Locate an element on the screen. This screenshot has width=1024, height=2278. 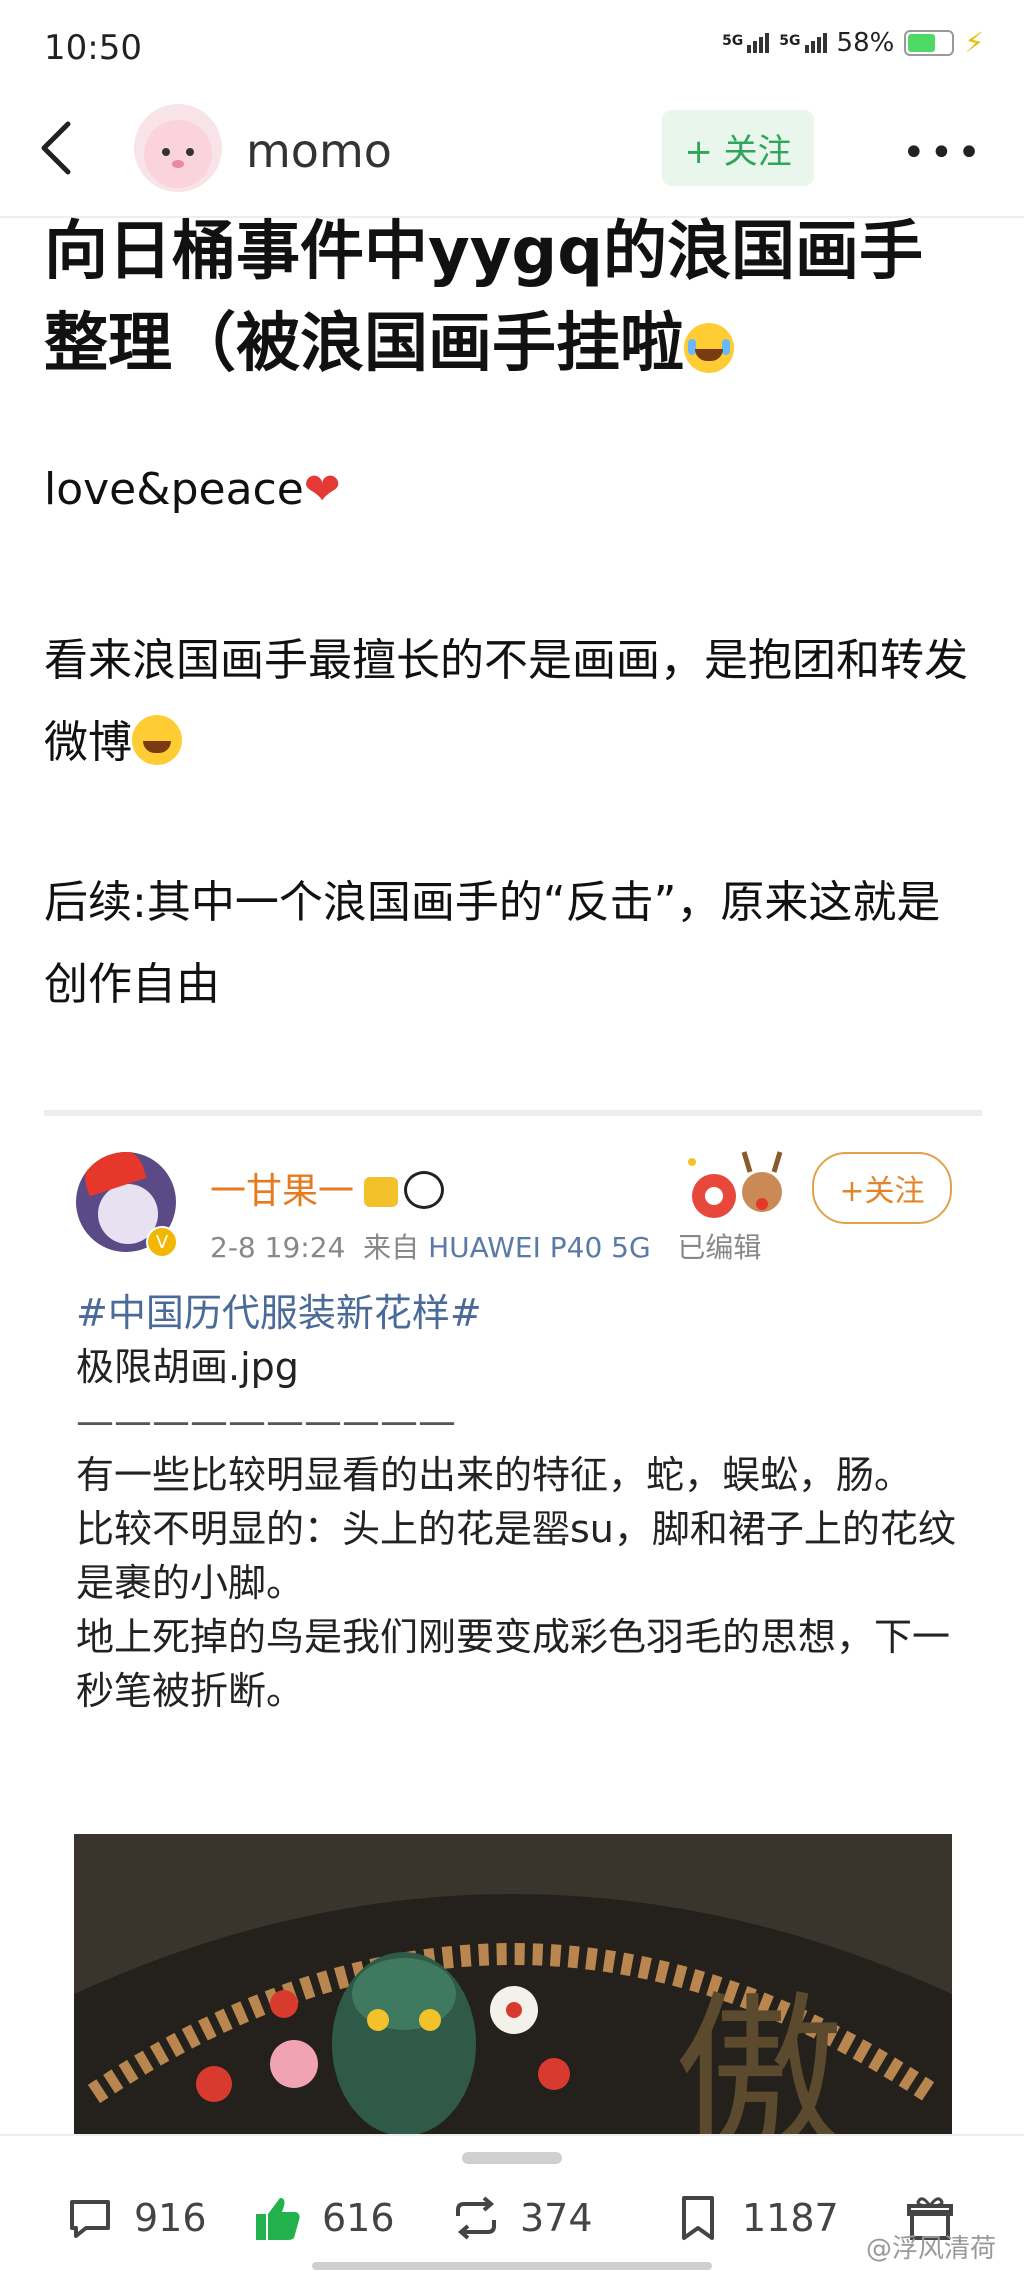
signal-icon: 5G is located at coordinates (746, 42).